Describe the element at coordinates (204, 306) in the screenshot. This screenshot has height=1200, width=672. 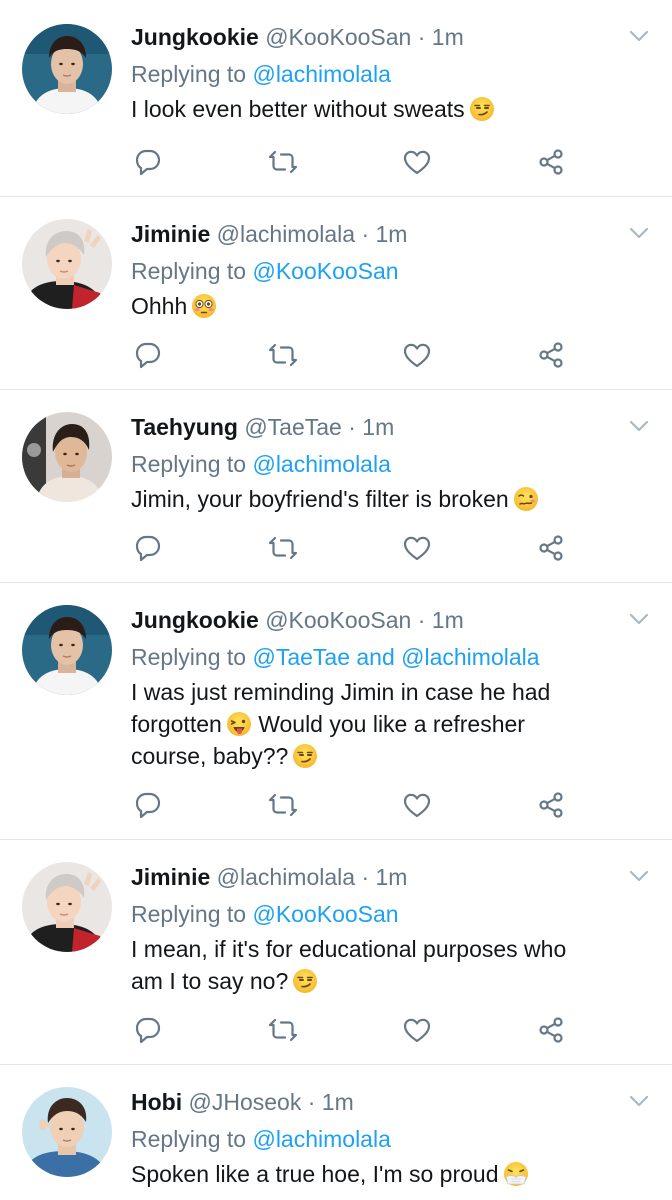
I see `flushed-emoji` at that location.